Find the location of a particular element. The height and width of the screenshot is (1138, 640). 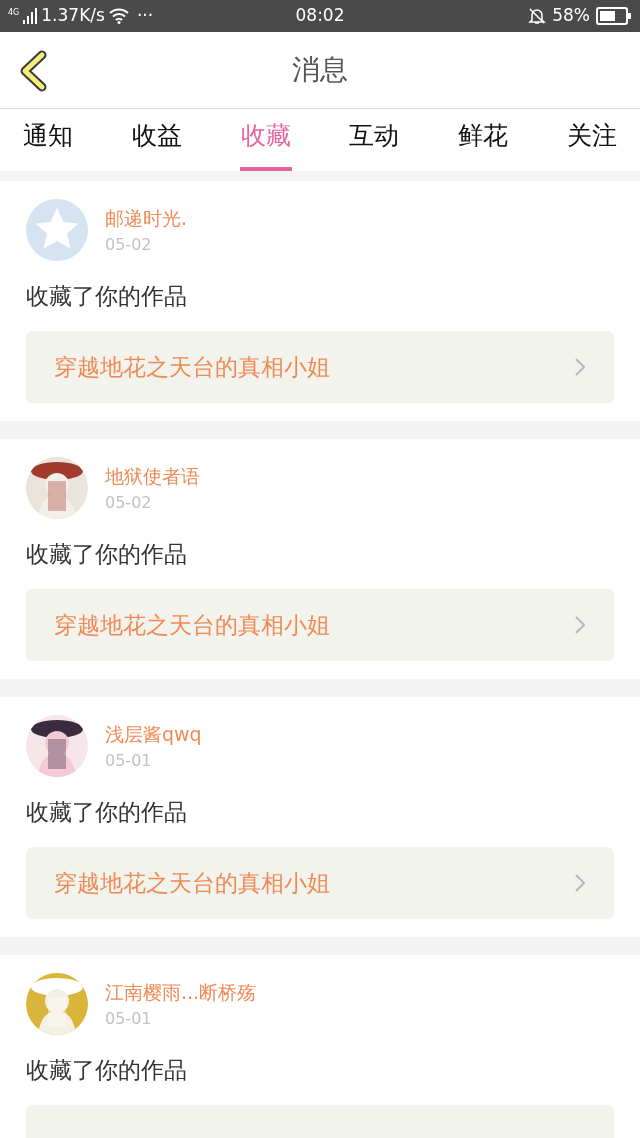

mute-bell-icon is located at coordinates (537, 16).